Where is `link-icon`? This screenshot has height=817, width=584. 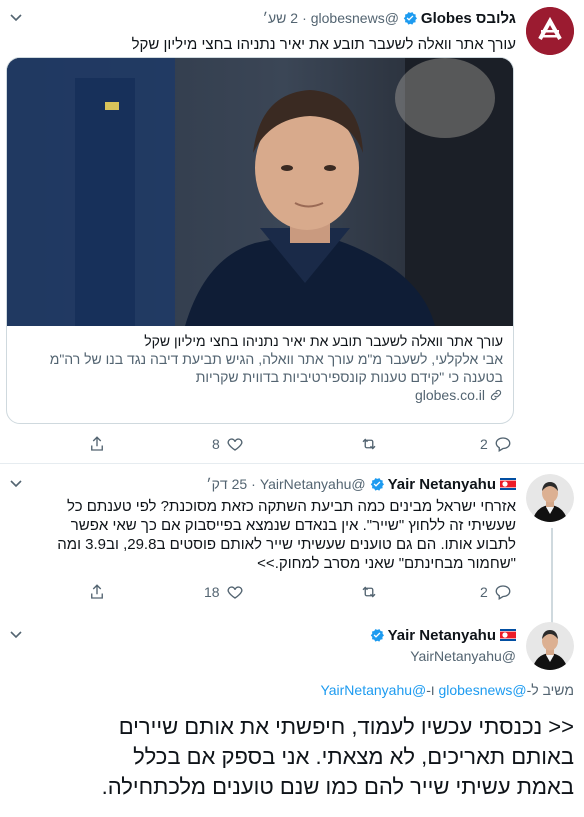
link-icon is located at coordinates (496, 395).